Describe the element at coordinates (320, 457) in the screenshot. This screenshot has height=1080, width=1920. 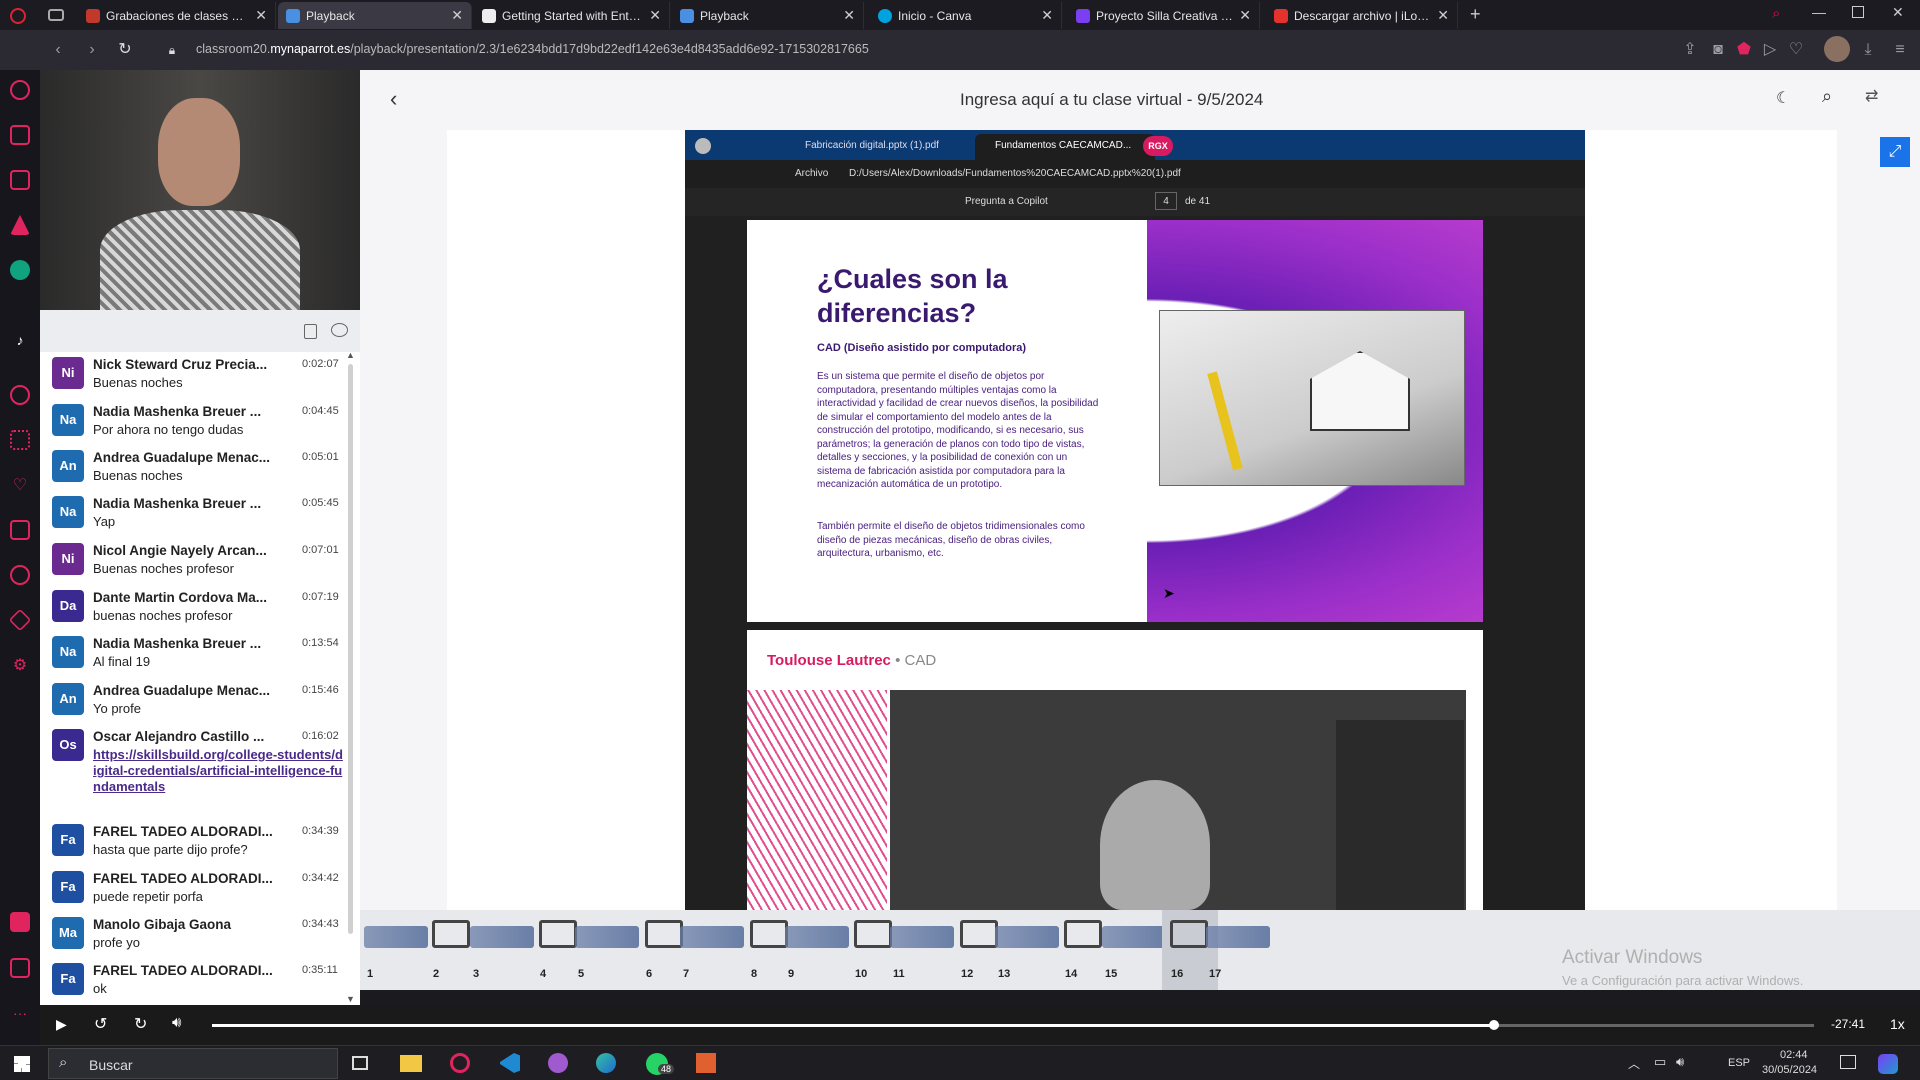
I see `chat-timestamp: 0:05:01` at that location.